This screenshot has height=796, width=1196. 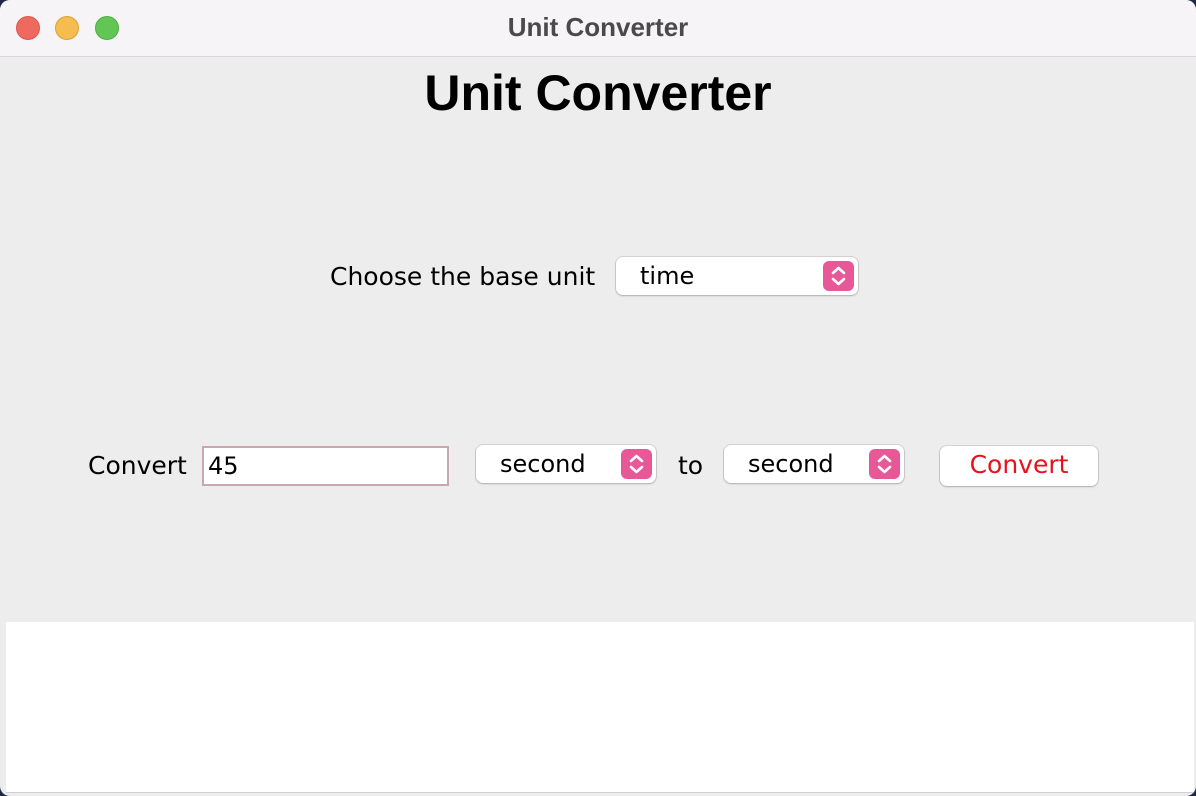 I want to click on to-unit-select-value: second, so click(x=791, y=464).